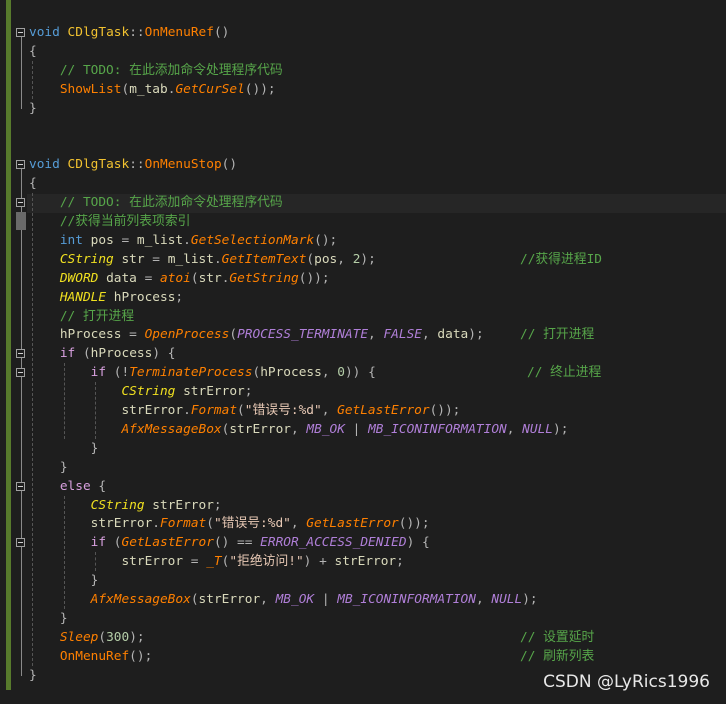 This screenshot has height=704, width=726. I want to click on code-line: DWORD data = atoi(str.GetString());, so click(179, 278).